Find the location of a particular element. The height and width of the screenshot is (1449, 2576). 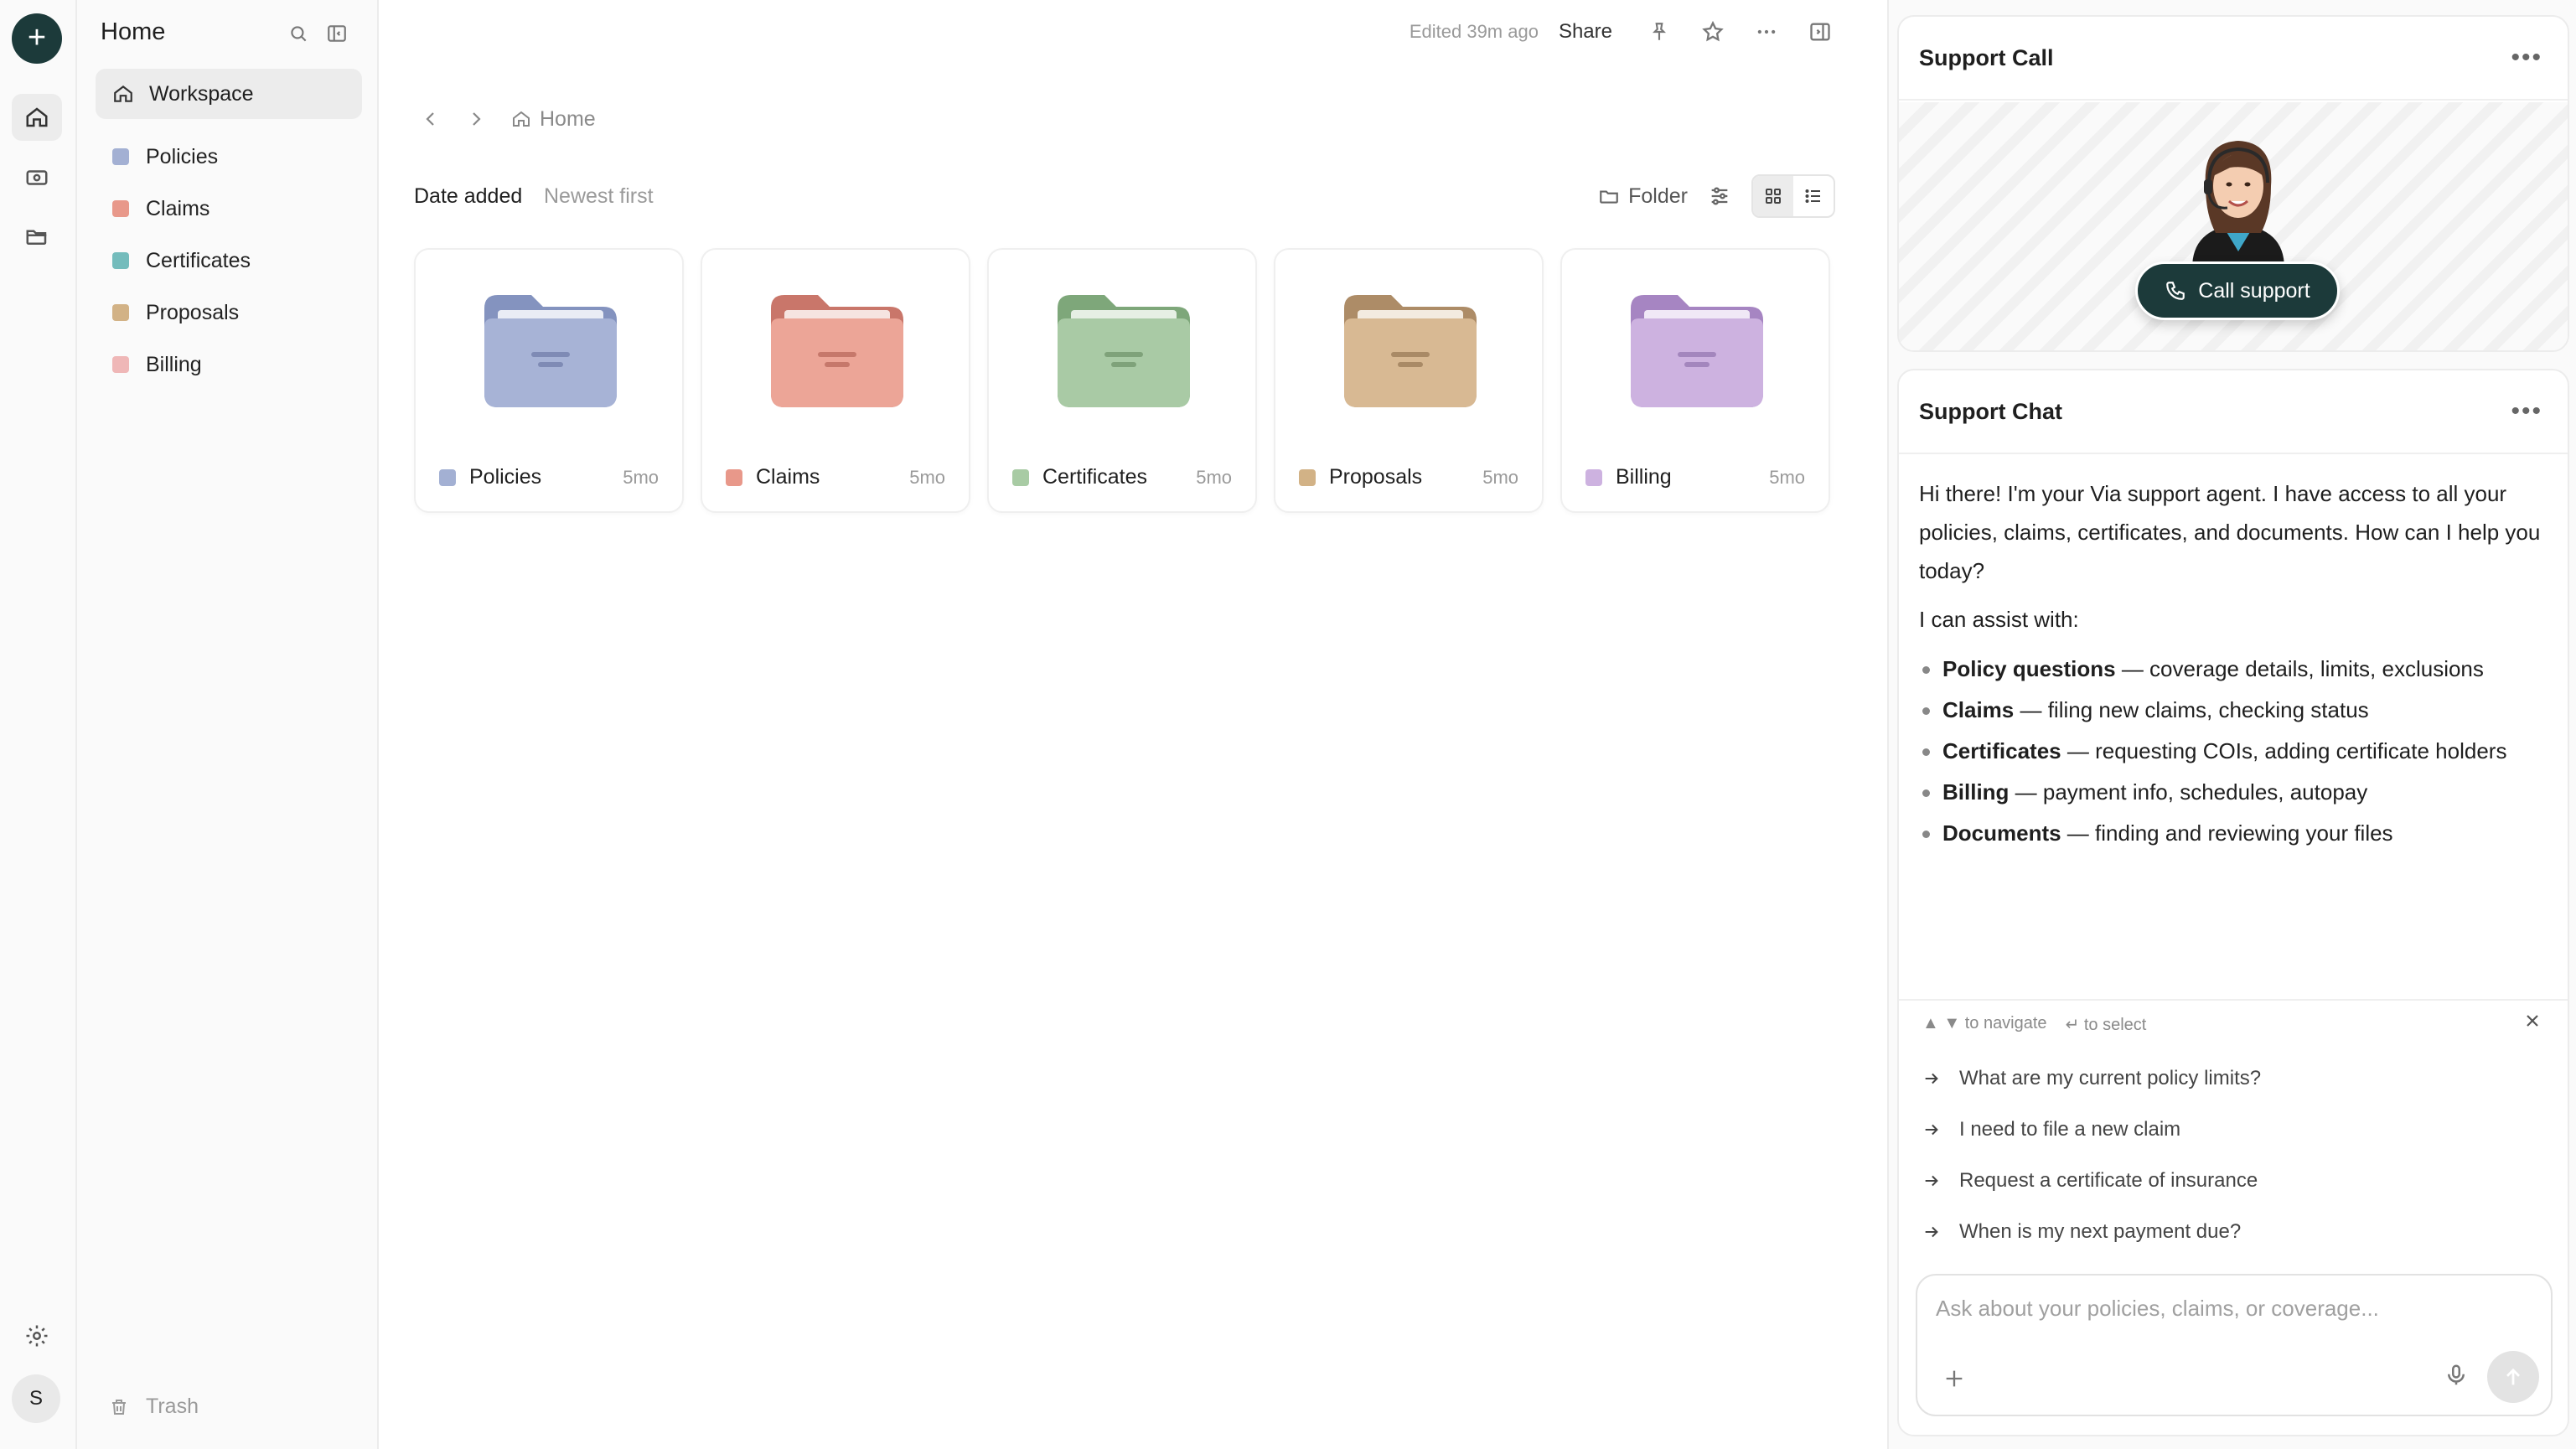

sidebar-item-certificates: Certificates is located at coordinates (229, 261).